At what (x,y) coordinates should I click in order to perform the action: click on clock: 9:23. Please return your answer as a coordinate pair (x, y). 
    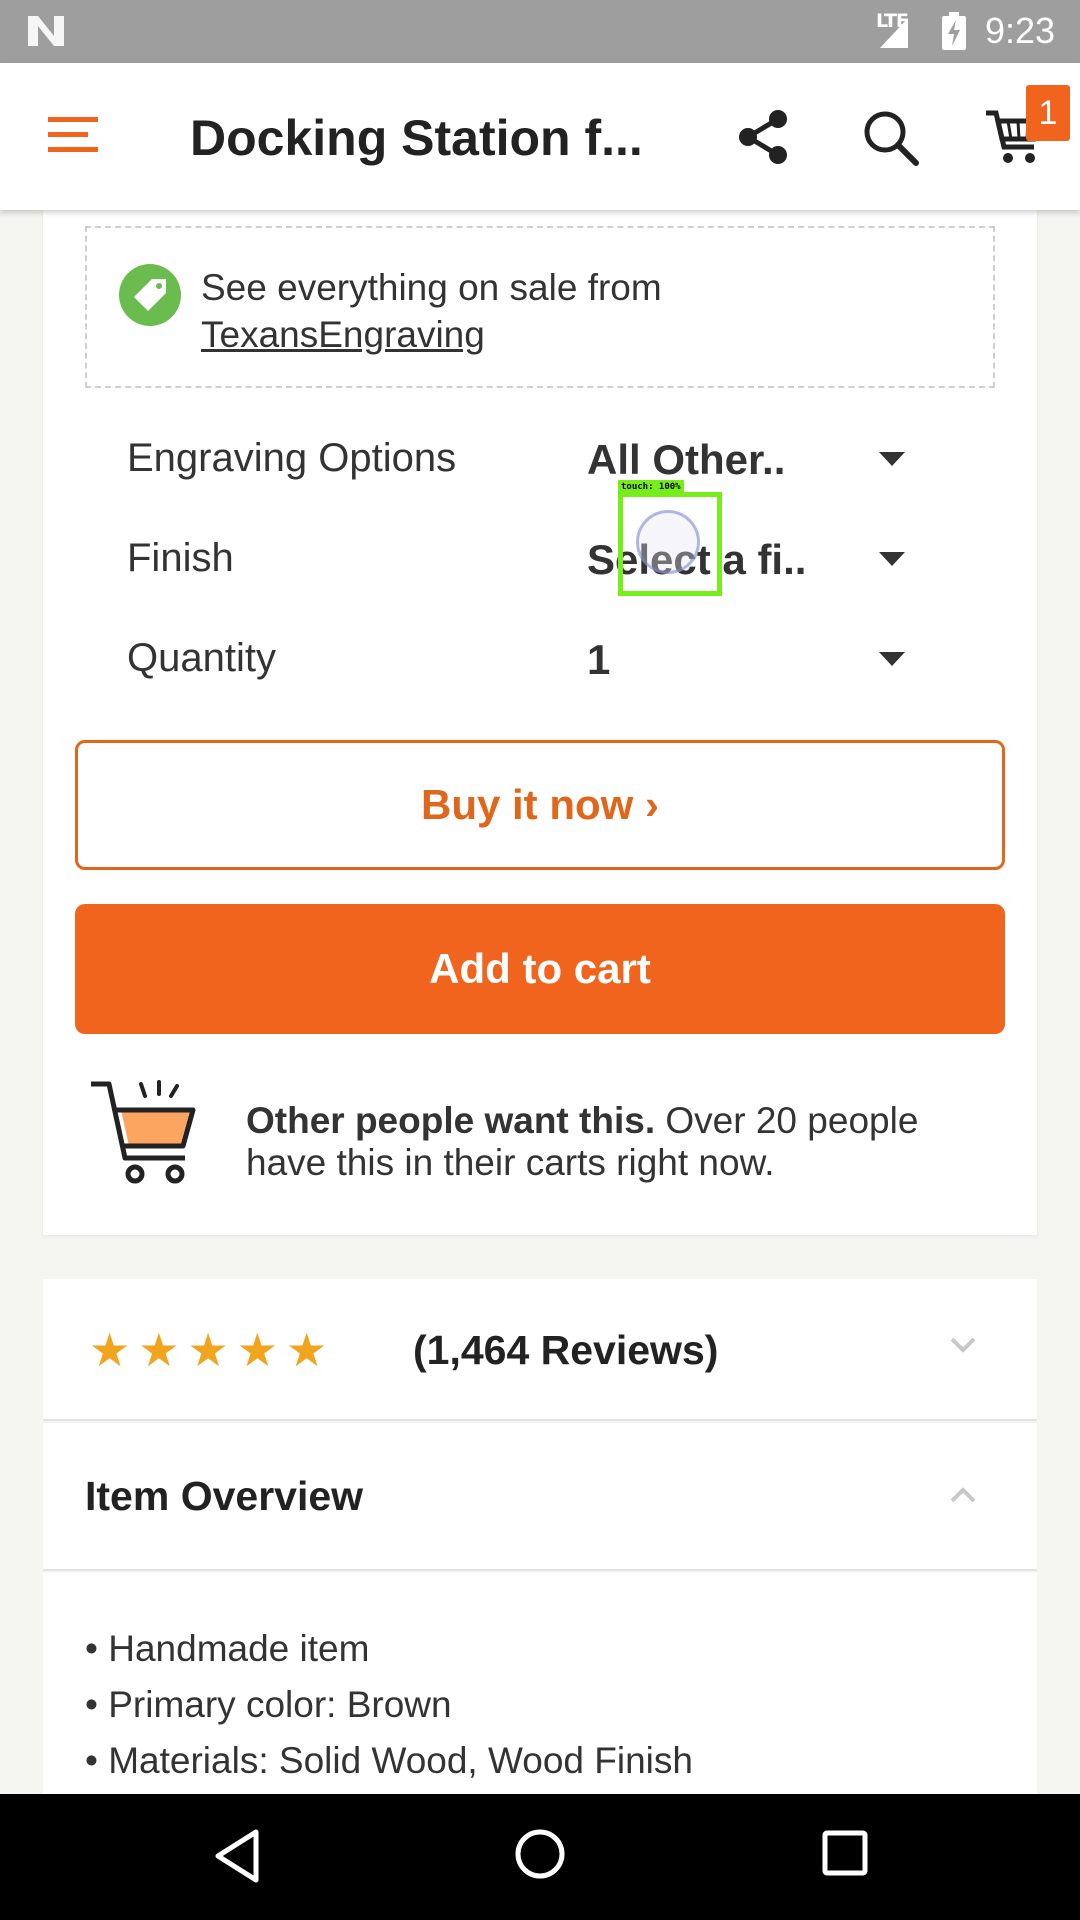
    Looking at the image, I should click on (1020, 30).